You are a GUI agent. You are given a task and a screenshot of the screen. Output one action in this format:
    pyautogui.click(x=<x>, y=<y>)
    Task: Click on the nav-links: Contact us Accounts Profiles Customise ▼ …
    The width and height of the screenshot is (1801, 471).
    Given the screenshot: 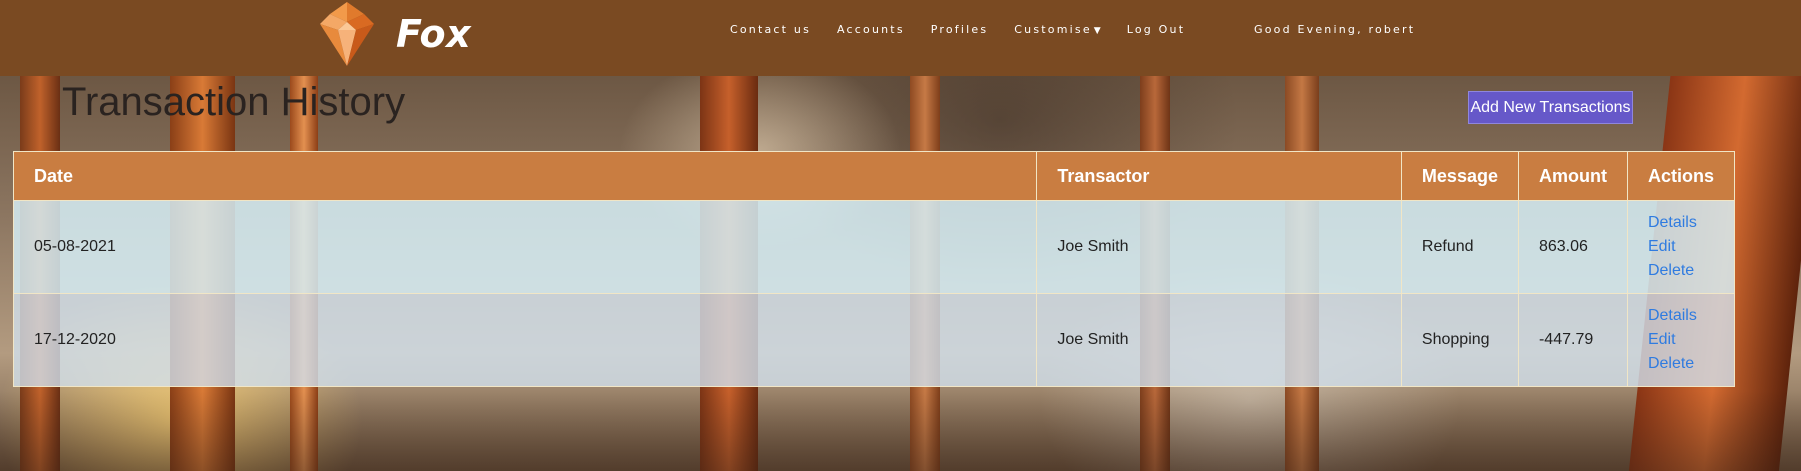 What is the action you would take?
    pyautogui.click(x=970, y=29)
    